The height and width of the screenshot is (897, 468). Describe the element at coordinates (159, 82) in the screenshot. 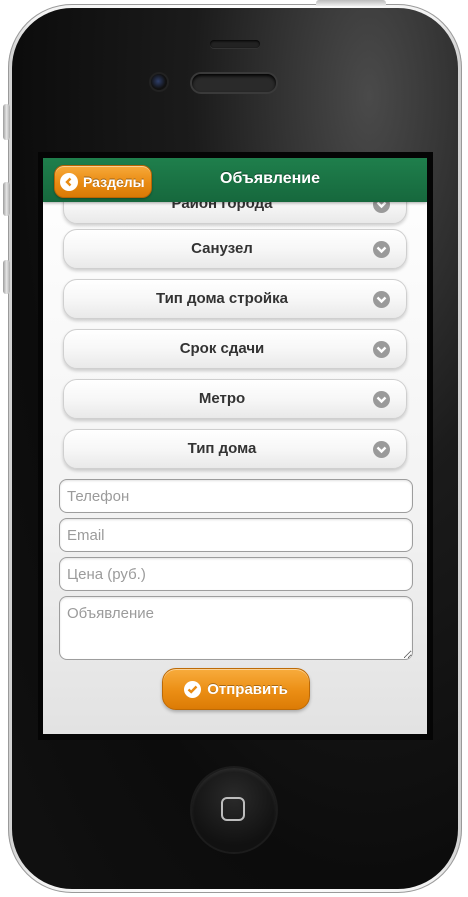

I see `front-camera` at that location.